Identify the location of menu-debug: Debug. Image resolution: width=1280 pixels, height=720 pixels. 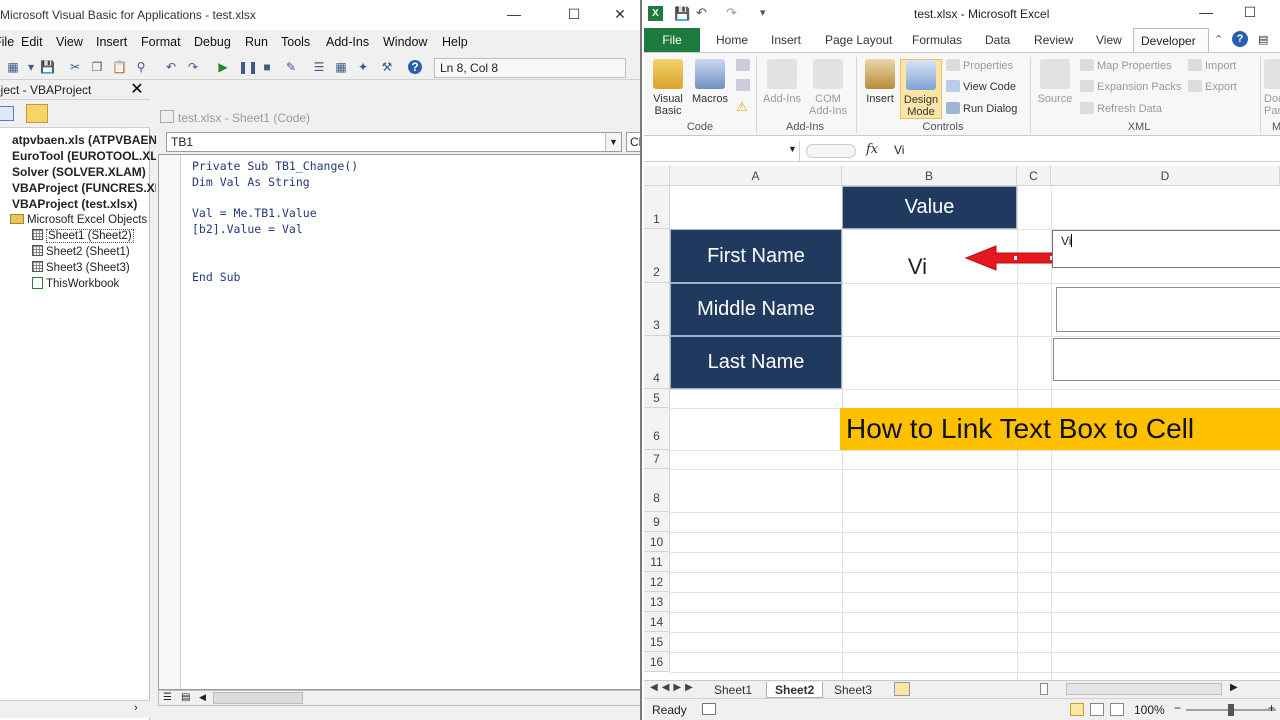
(212, 42).